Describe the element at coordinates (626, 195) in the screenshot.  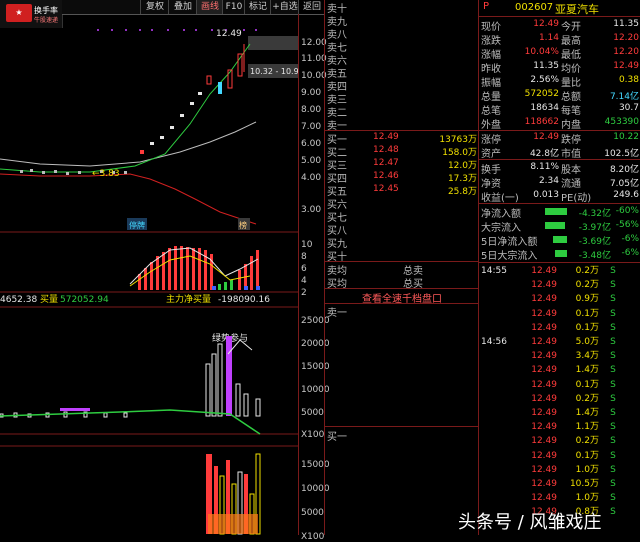
I see `quote-value: 249.6` at that location.